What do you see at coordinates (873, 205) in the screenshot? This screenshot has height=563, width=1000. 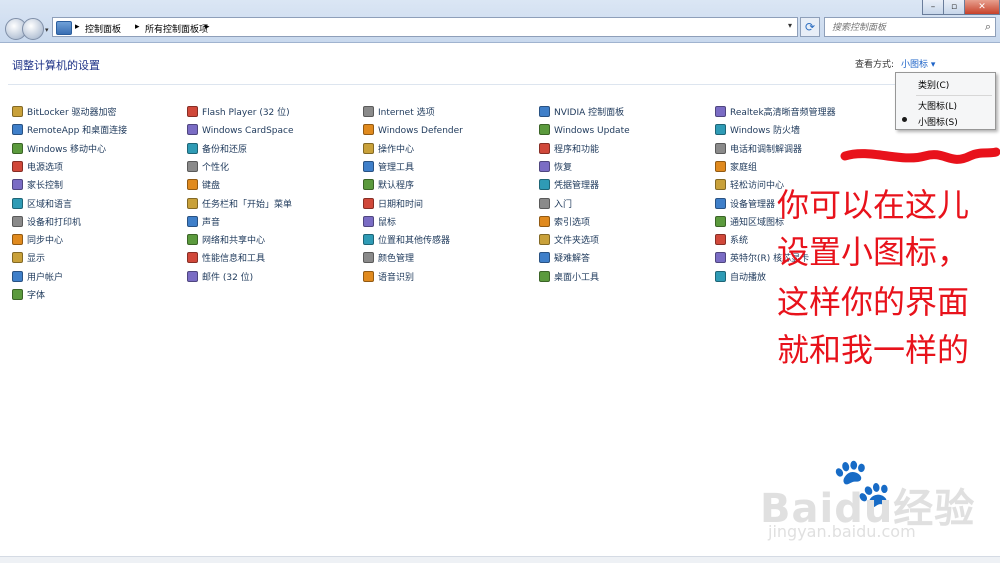 I see `annotation-line-1: 你可以在这儿` at bounding box center [873, 205].